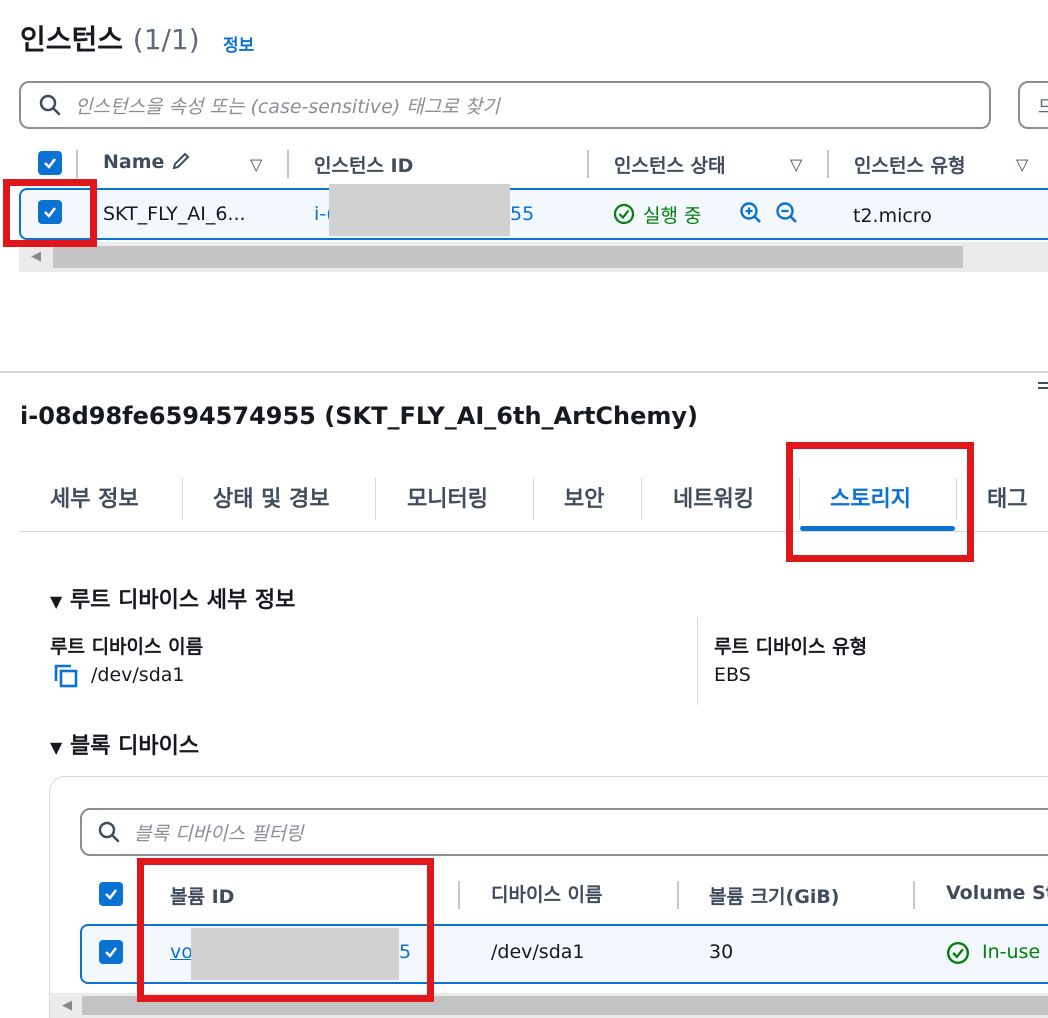 The width and height of the screenshot is (1048, 1018). I want to click on tab-status-alarms: 상태 및 경보, so click(271, 497).